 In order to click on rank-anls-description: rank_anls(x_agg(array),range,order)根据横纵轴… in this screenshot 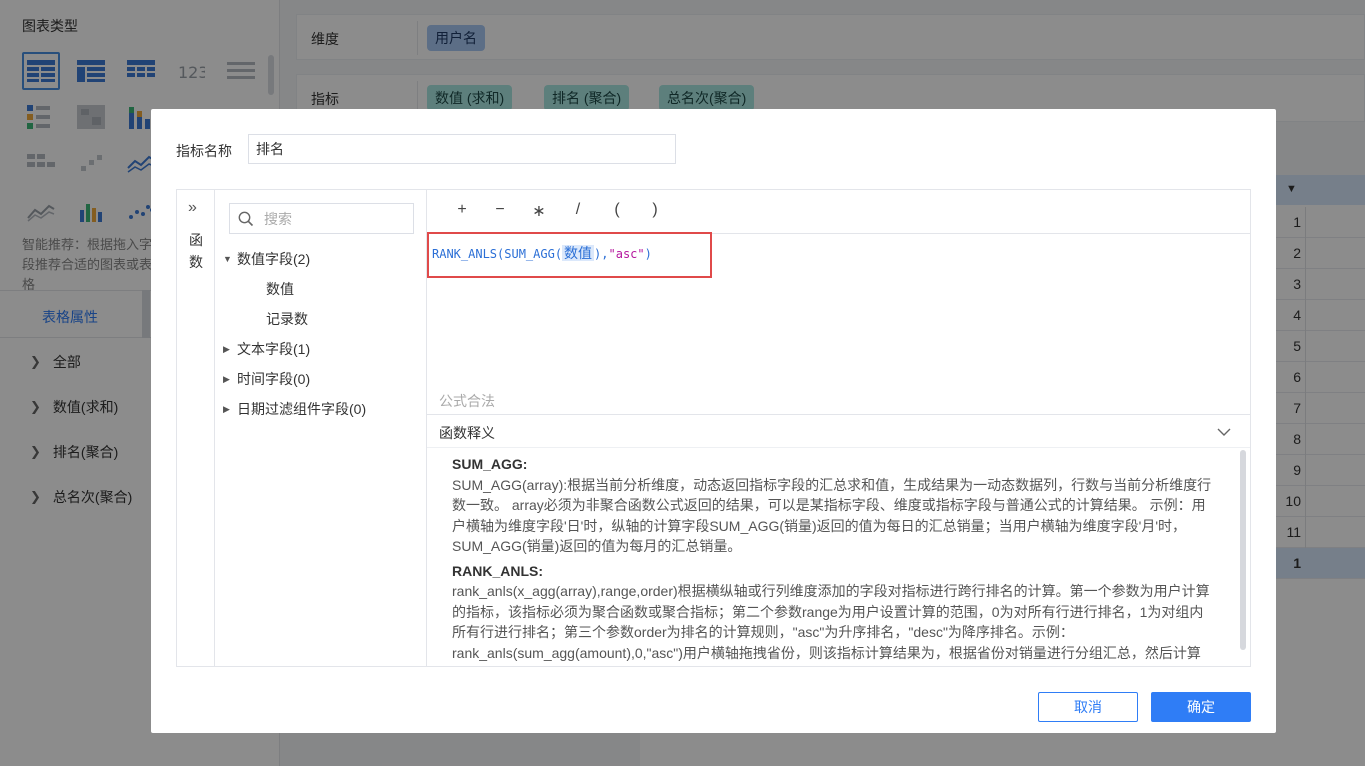, I will do `click(831, 622)`.